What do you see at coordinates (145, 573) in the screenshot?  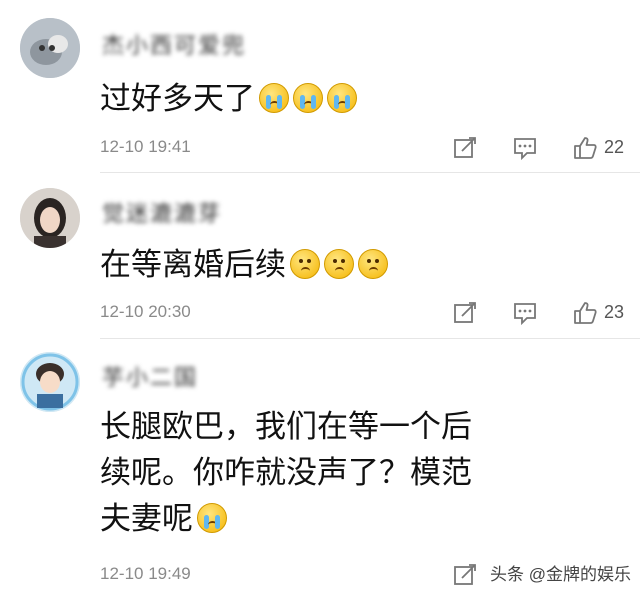 I see `comment-time: 12-10 19:49` at bounding box center [145, 573].